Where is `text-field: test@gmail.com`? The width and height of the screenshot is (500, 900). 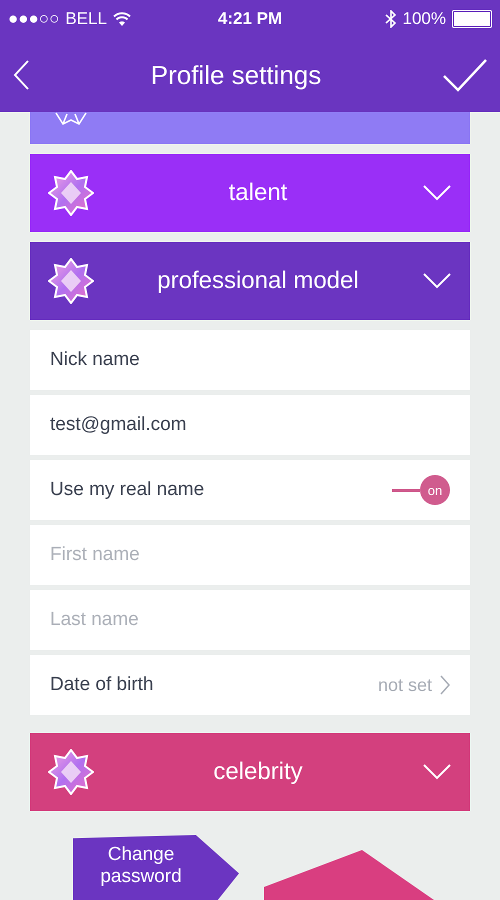
text-field: test@gmail.com is located at coordinates (250, 425).